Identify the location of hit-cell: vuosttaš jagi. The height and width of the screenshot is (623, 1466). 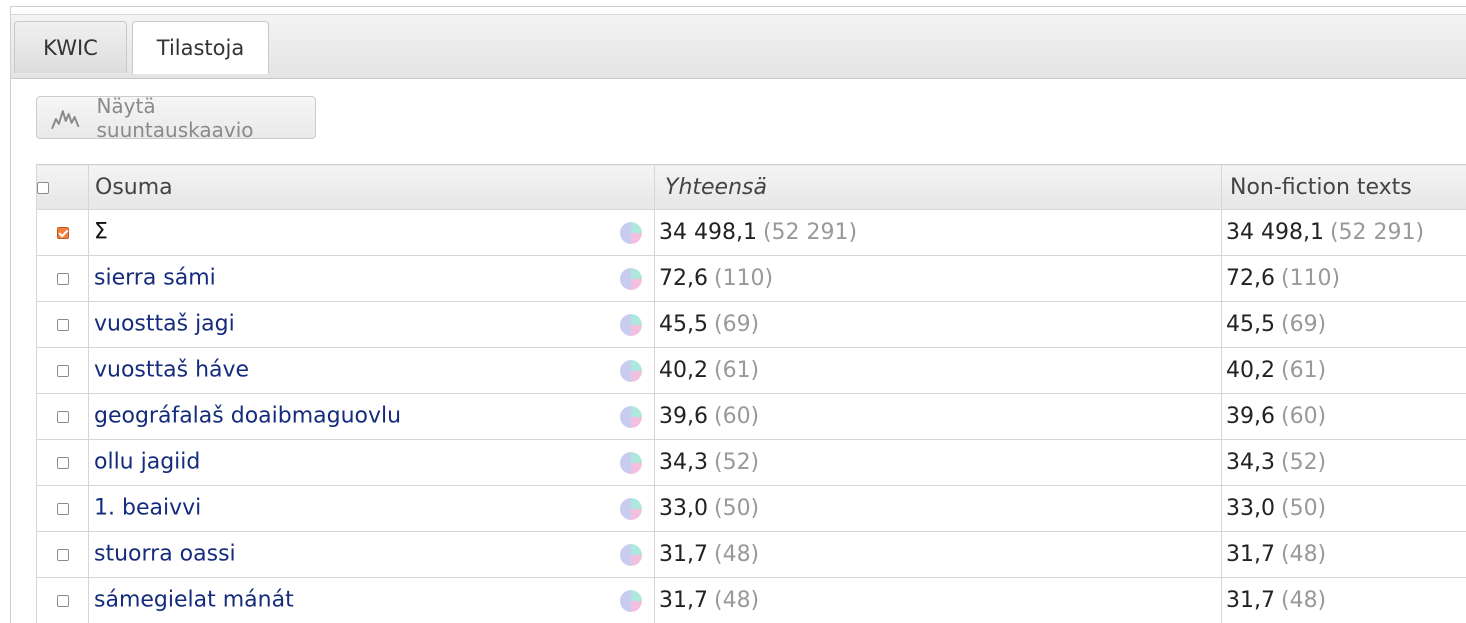
(371, 324).